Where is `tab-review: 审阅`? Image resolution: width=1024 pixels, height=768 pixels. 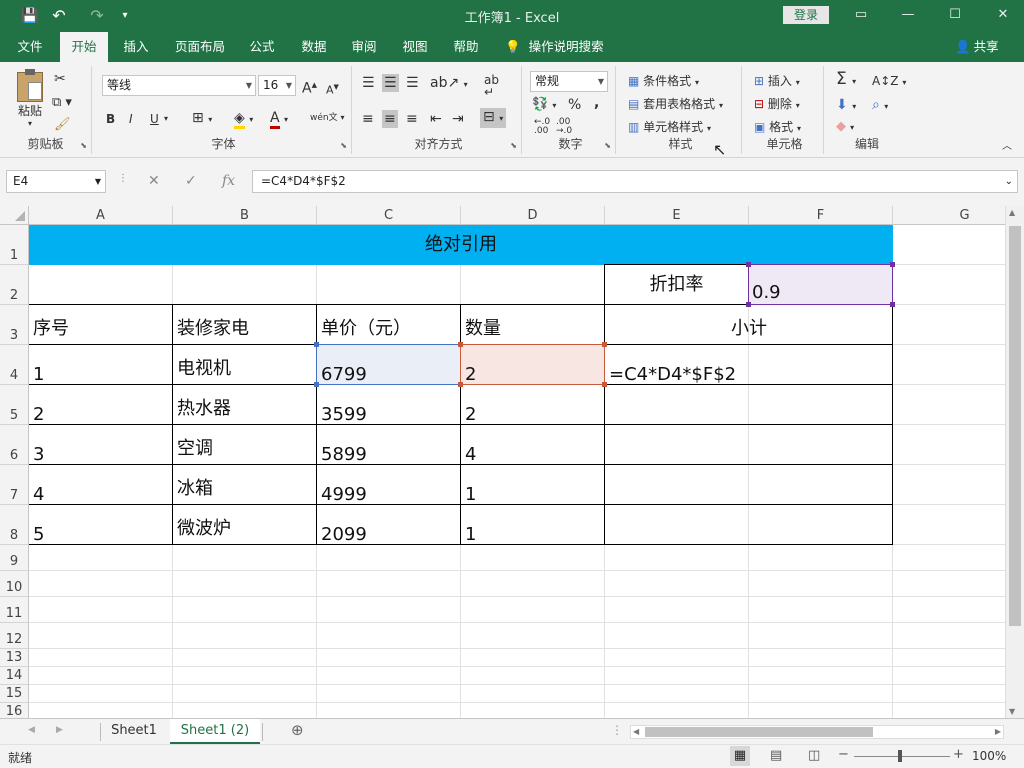 tab-review: 审阅 is located at coordinates (364, 47).